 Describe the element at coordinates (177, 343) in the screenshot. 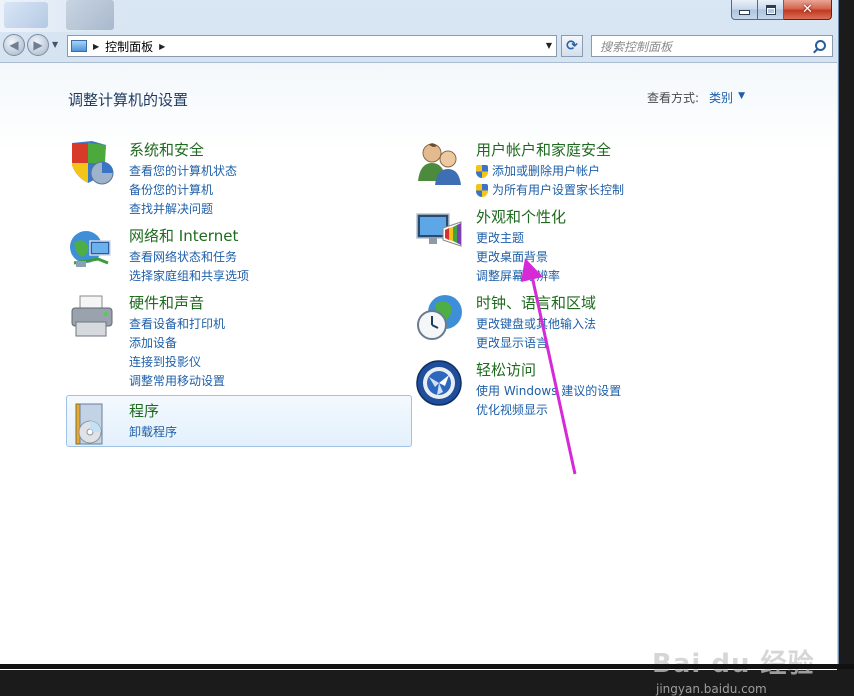

I see `link-add-device: 添加设备` at that location.